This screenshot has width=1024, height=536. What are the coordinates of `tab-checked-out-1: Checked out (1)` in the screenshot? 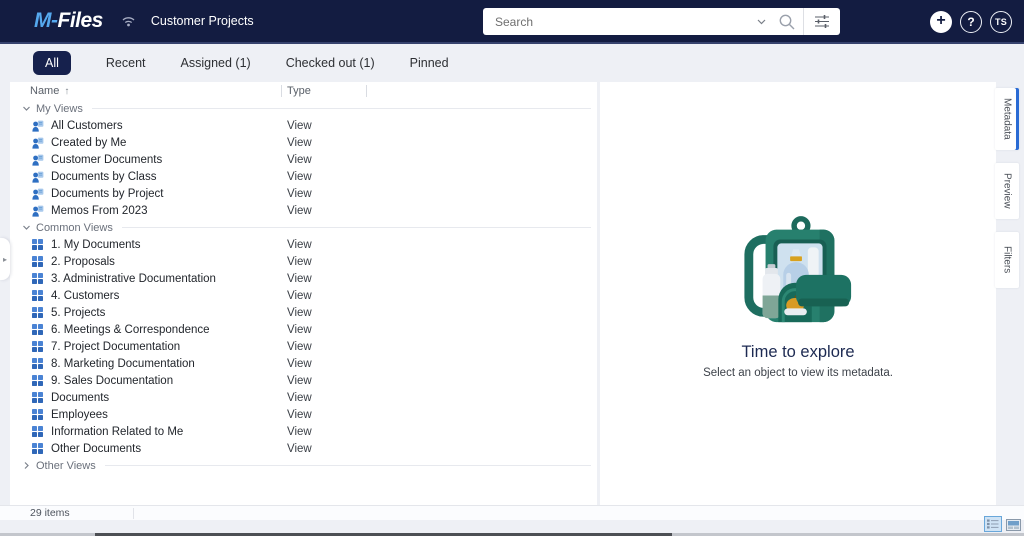 It's located at (330, 63).